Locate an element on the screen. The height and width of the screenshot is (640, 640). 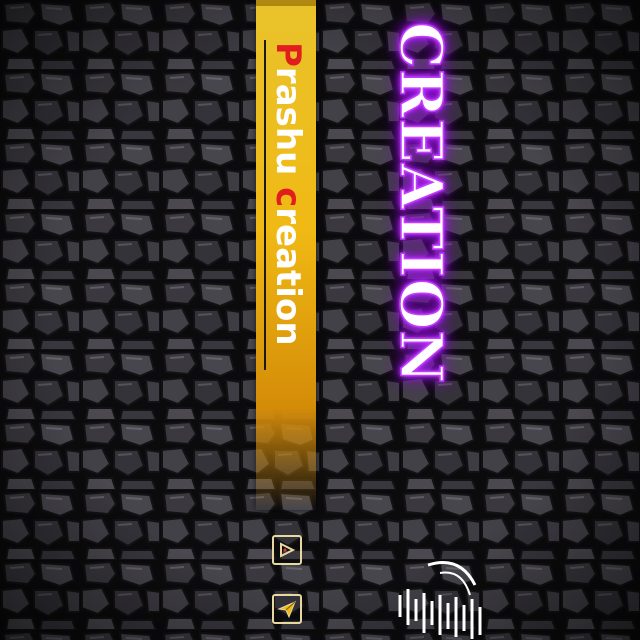
banner-title-part-1: rashu is located at coordinates (288, 127).